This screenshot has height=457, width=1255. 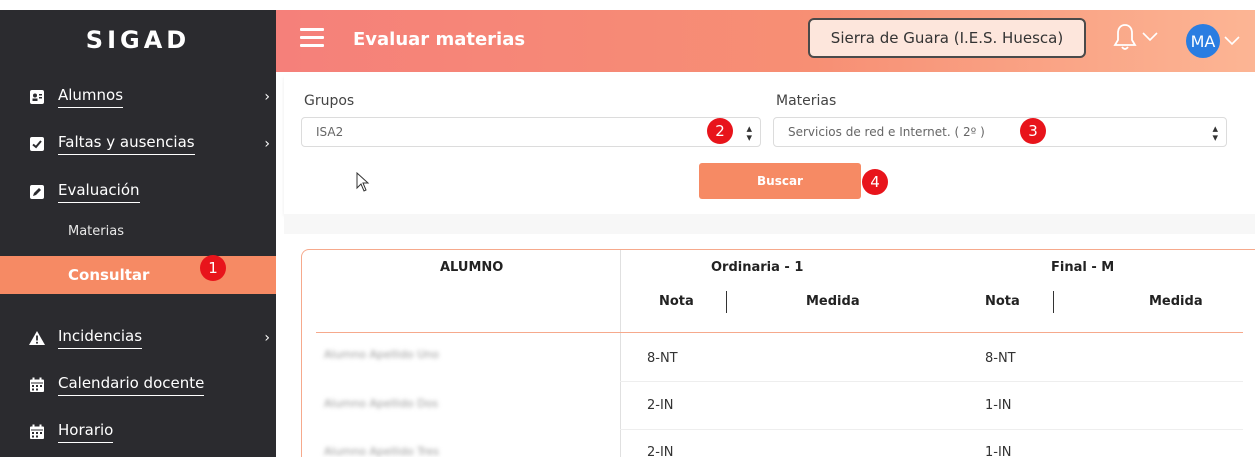 What do you see at coordinates (531, 132) in the screenshot?
I see `grupos-select: ISA2 ▴ ▾` at bounding box center [531, 132].